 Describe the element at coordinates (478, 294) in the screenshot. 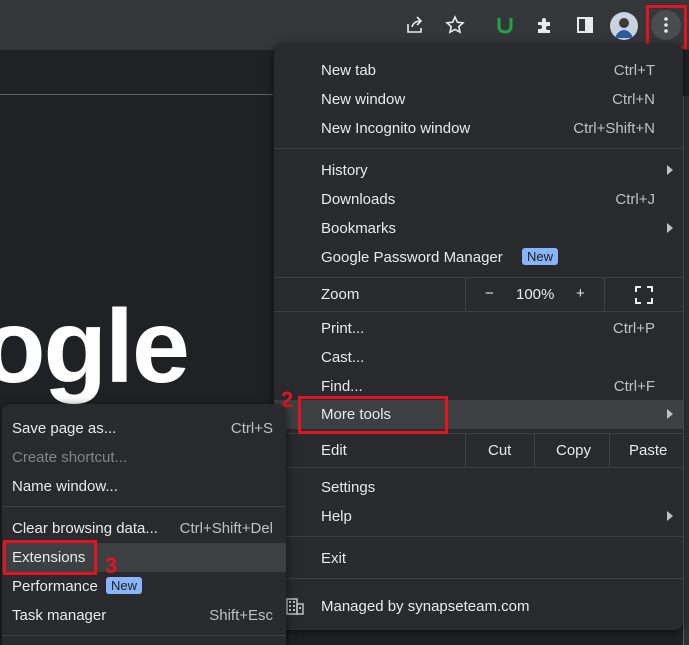

I see `zoom-row: Zoom − 100% +` at that location.